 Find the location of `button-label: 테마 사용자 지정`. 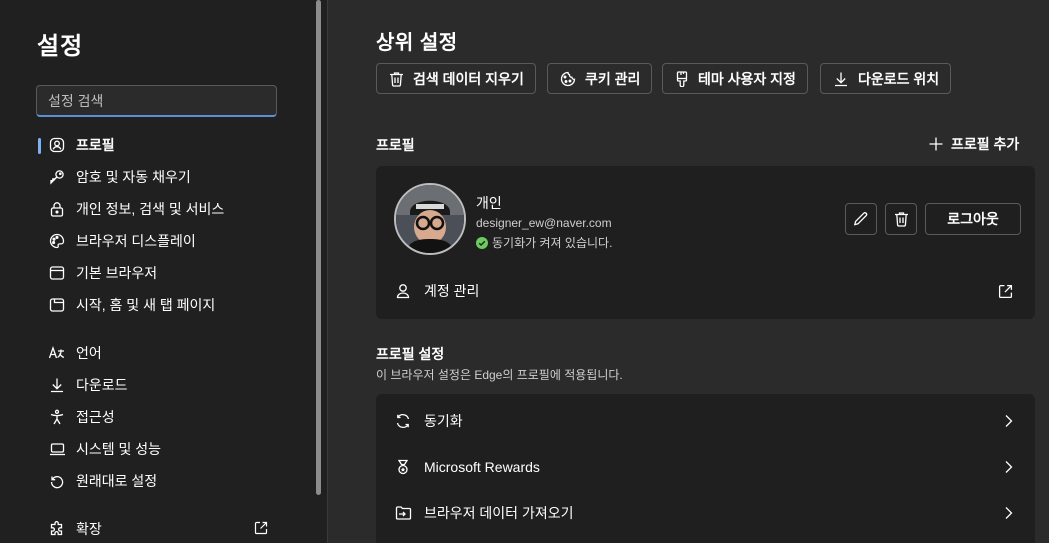

button-label: 테마 사용자 지정 is located at coordinates (747, 78).